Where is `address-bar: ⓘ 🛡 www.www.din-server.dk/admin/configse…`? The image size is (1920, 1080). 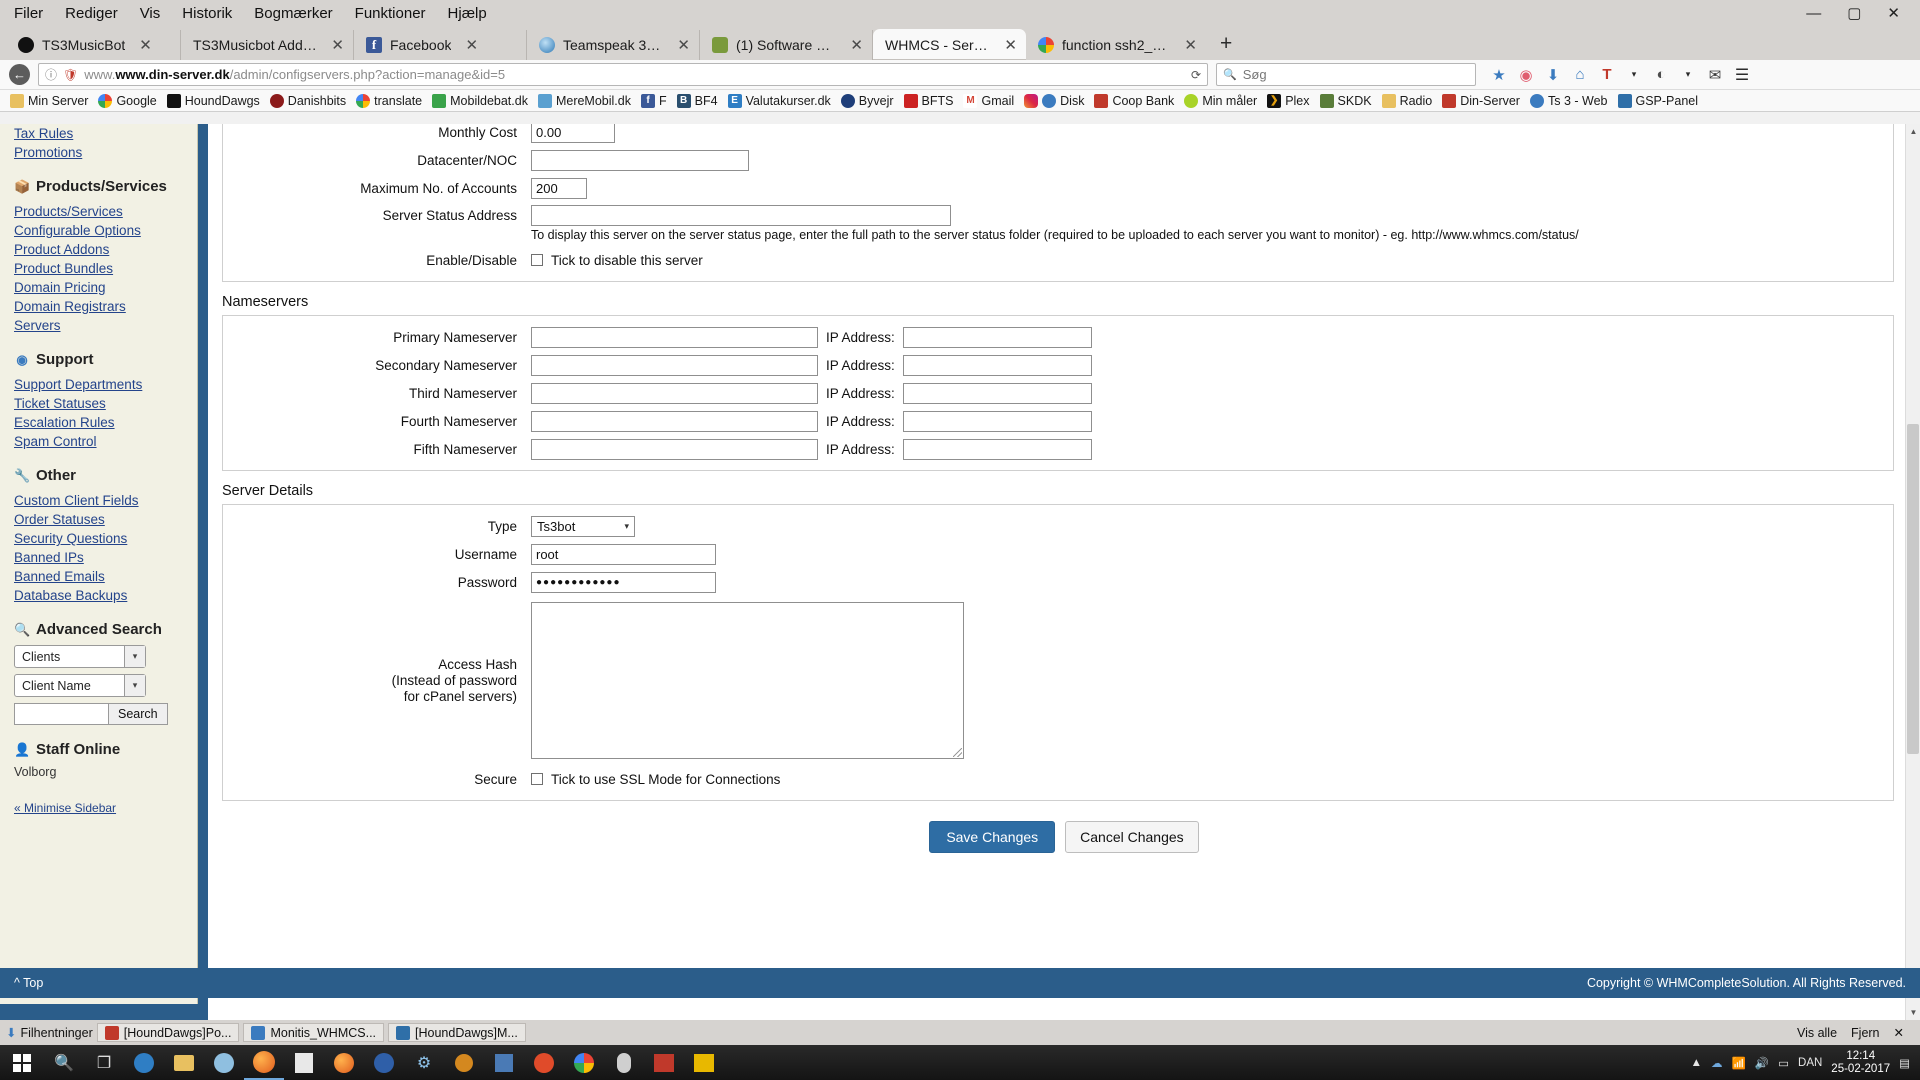
address-bar: ⓘ 🛡 www.www.din-server.dk/admin/configse… is located at coordinates (623, 74).